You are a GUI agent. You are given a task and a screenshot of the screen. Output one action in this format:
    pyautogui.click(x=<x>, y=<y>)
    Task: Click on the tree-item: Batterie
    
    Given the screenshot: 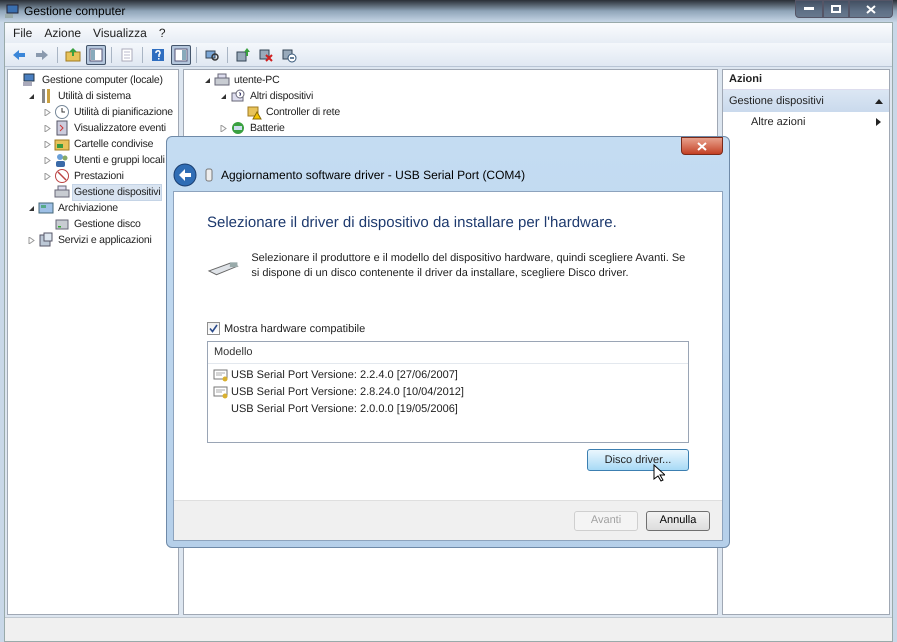 What is the action you would take?
    pyautogui.click(x=267, y=128)
    